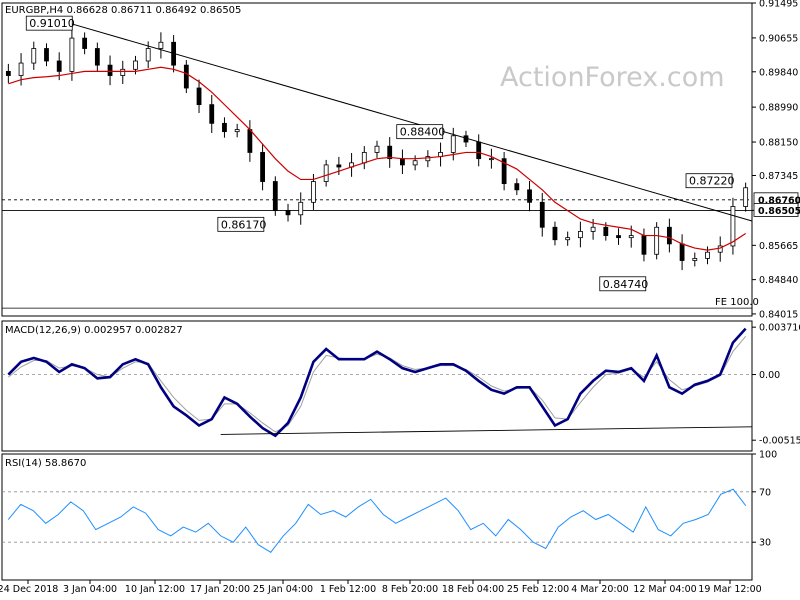 The height and width of the screenshot is (600, 800). What do you see at coordinates (90, 589) in the screenshot?
I see `x-axis-tick-label: 3 Jan 04:00` at bounding box center [90, 589].